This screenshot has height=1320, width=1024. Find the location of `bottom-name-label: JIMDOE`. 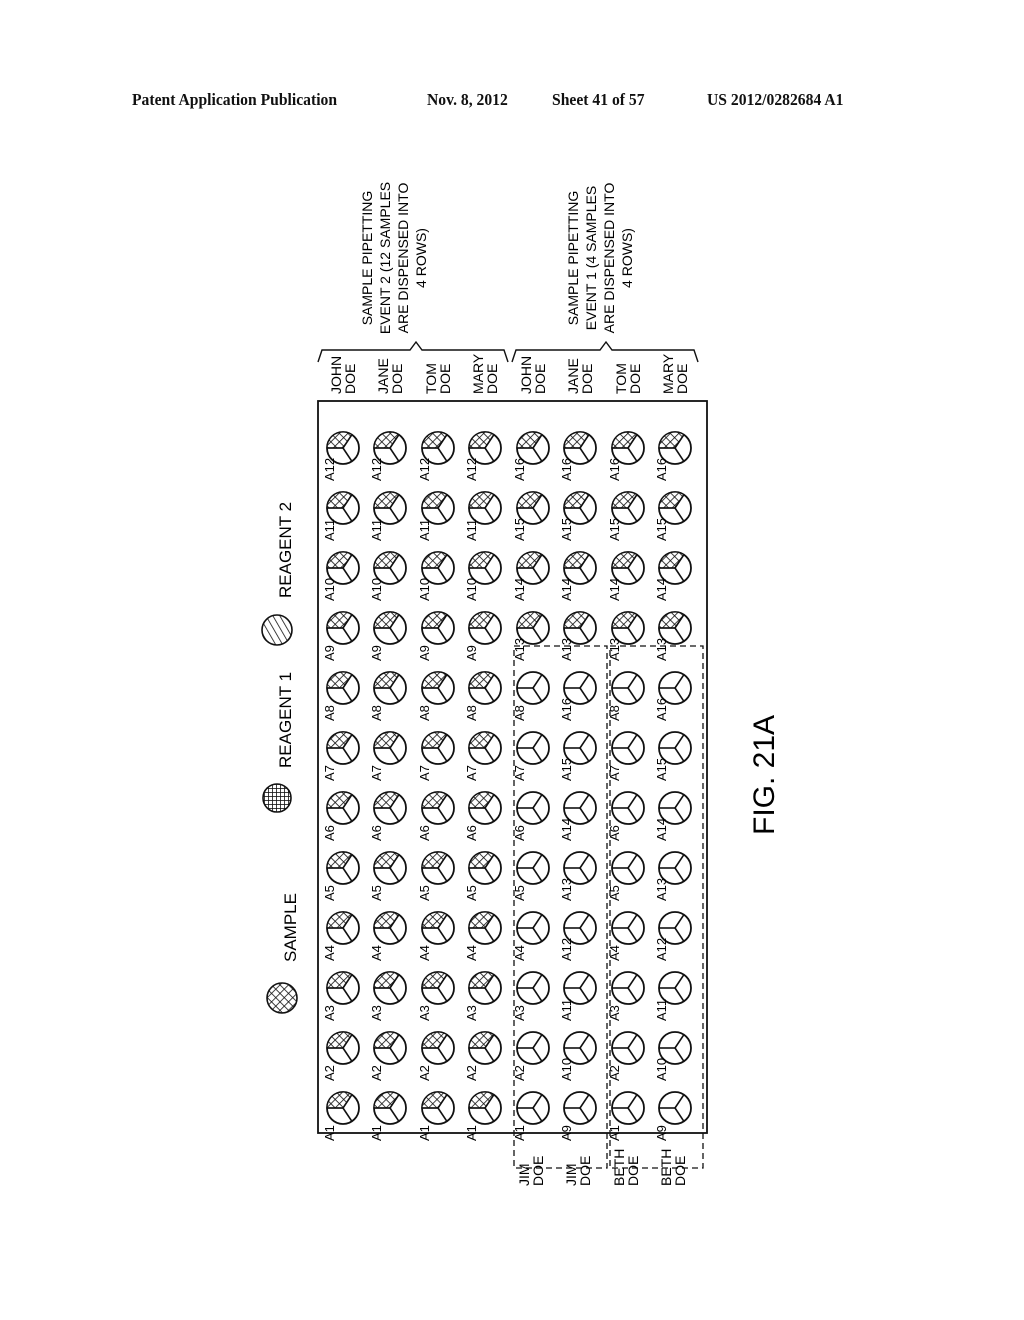

bottom-name-label: JIMDOE is located at coordinates (578, 1171).